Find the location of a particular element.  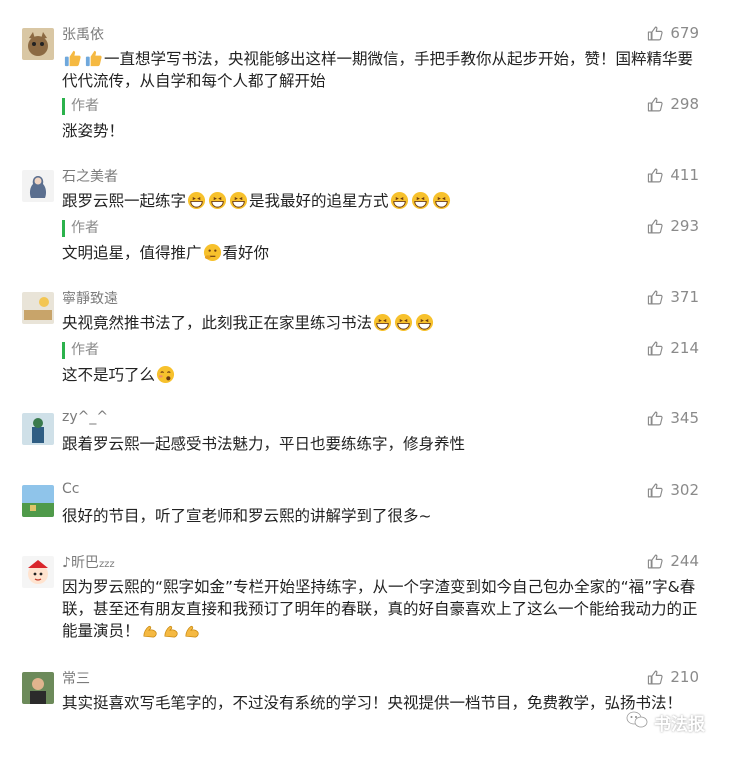

reply-text-segment: 文明追星，值得推广 is located at coordinates (132, 253).